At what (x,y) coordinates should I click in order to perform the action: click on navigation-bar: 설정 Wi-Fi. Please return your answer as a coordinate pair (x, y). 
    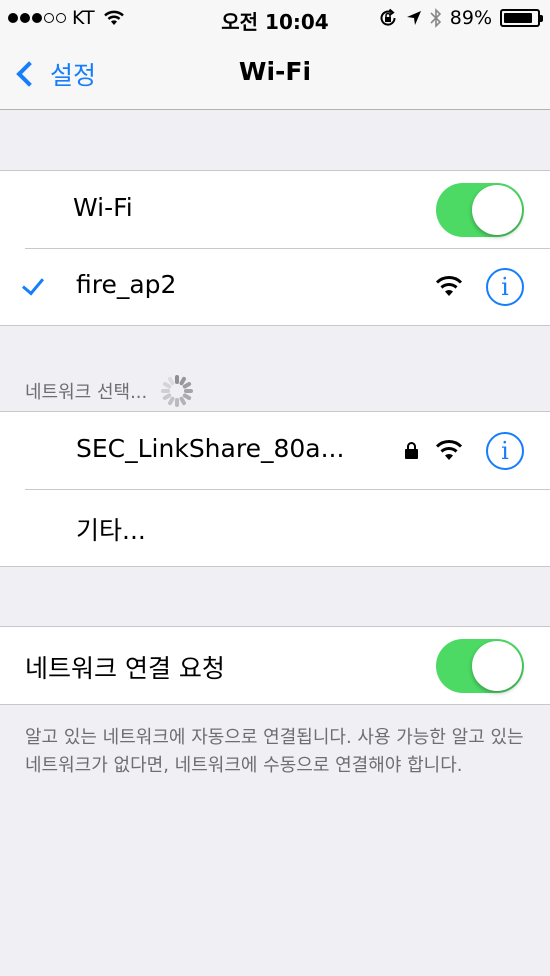
    Looking at the image, I should click on (275, 73).